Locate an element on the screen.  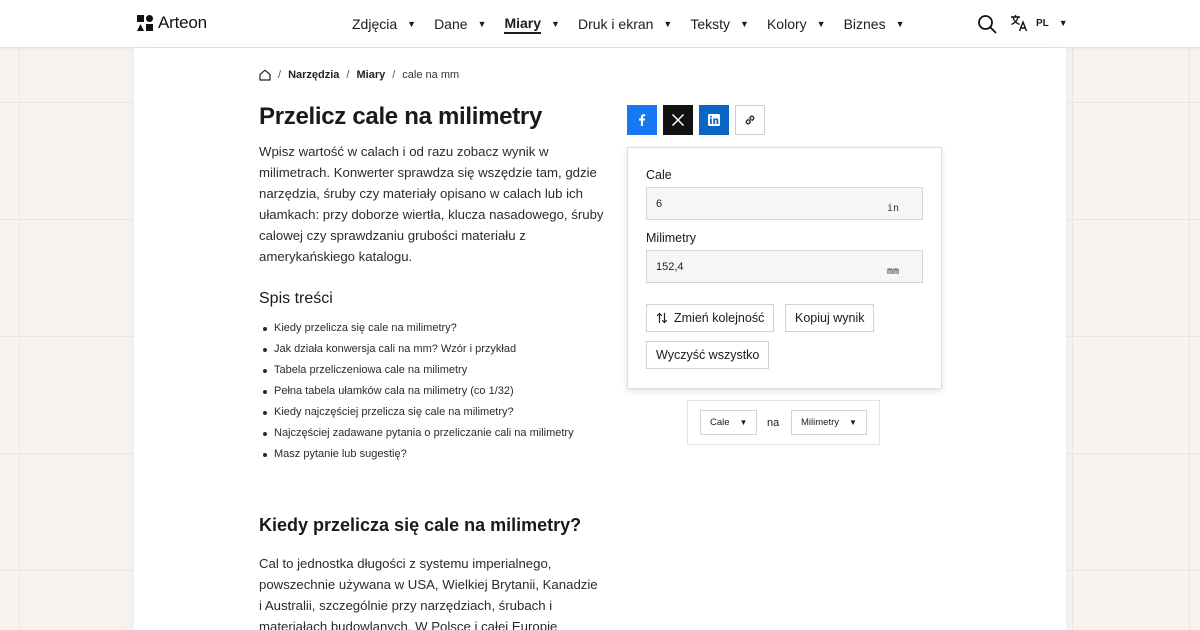
toc-item: Tabela przeliczeniowa cale na milimetry is located at coordinates (418, 370).